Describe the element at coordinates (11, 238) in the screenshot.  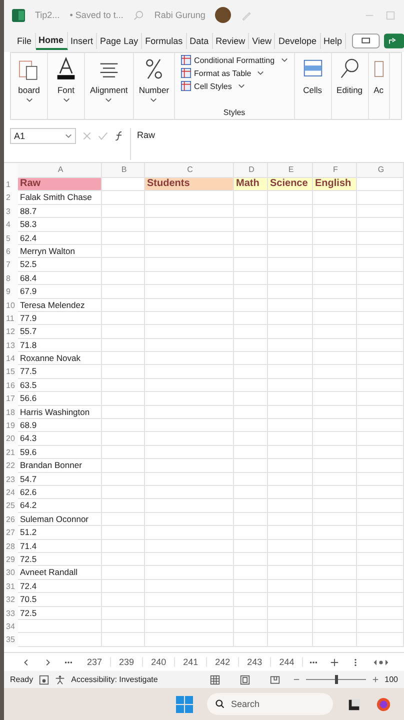
I see `row-header: 5` at that location.